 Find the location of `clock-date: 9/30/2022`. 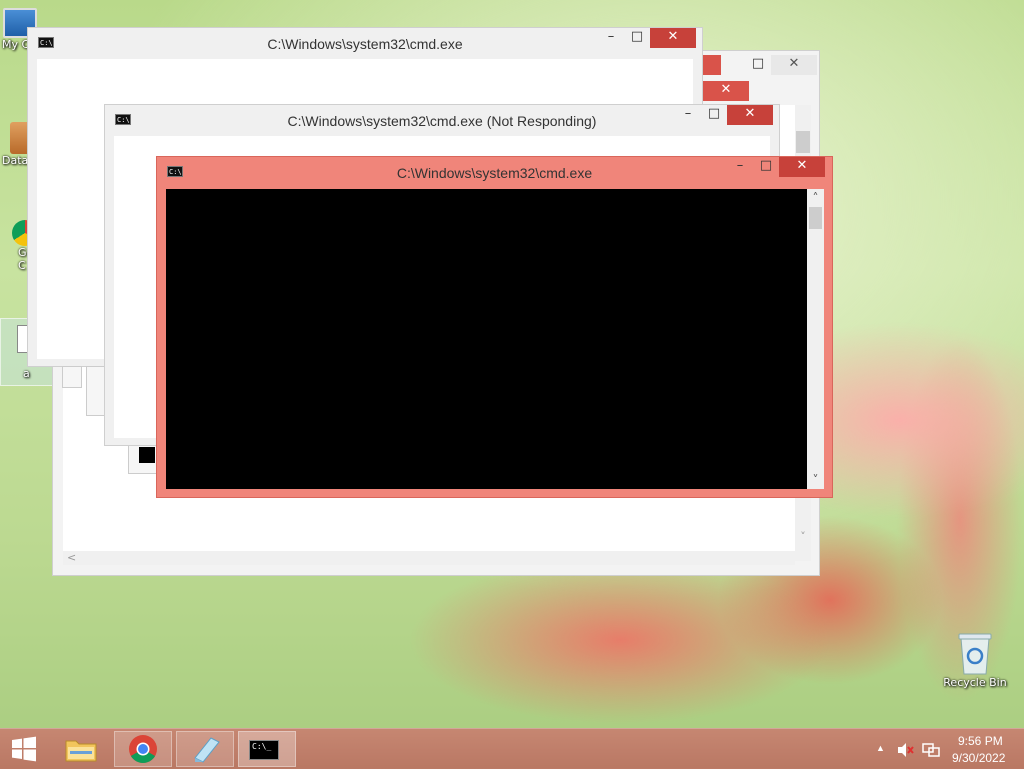

clock-date: 9/30/2022 is located at coordinates (978, 758).